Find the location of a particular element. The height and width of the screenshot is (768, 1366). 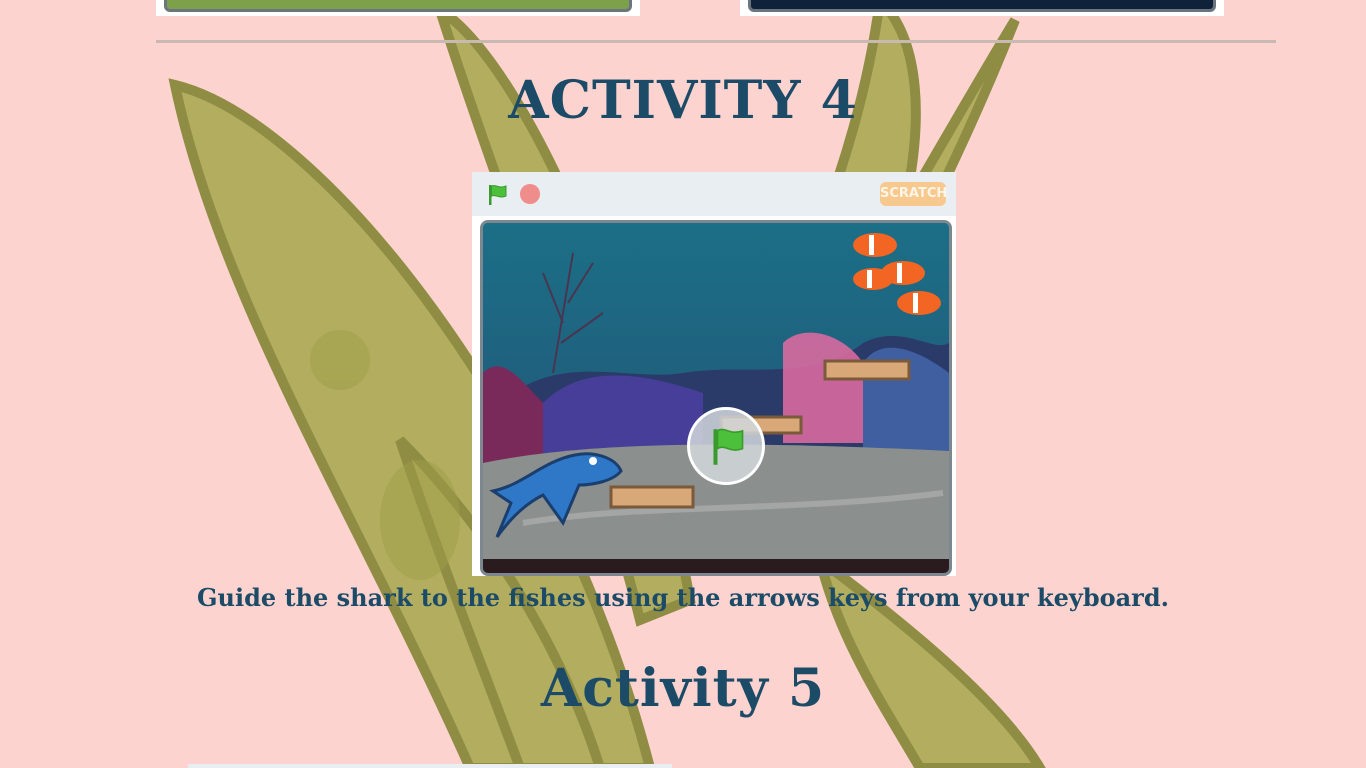

previous-stage-left is located at coordinates (398, 6).